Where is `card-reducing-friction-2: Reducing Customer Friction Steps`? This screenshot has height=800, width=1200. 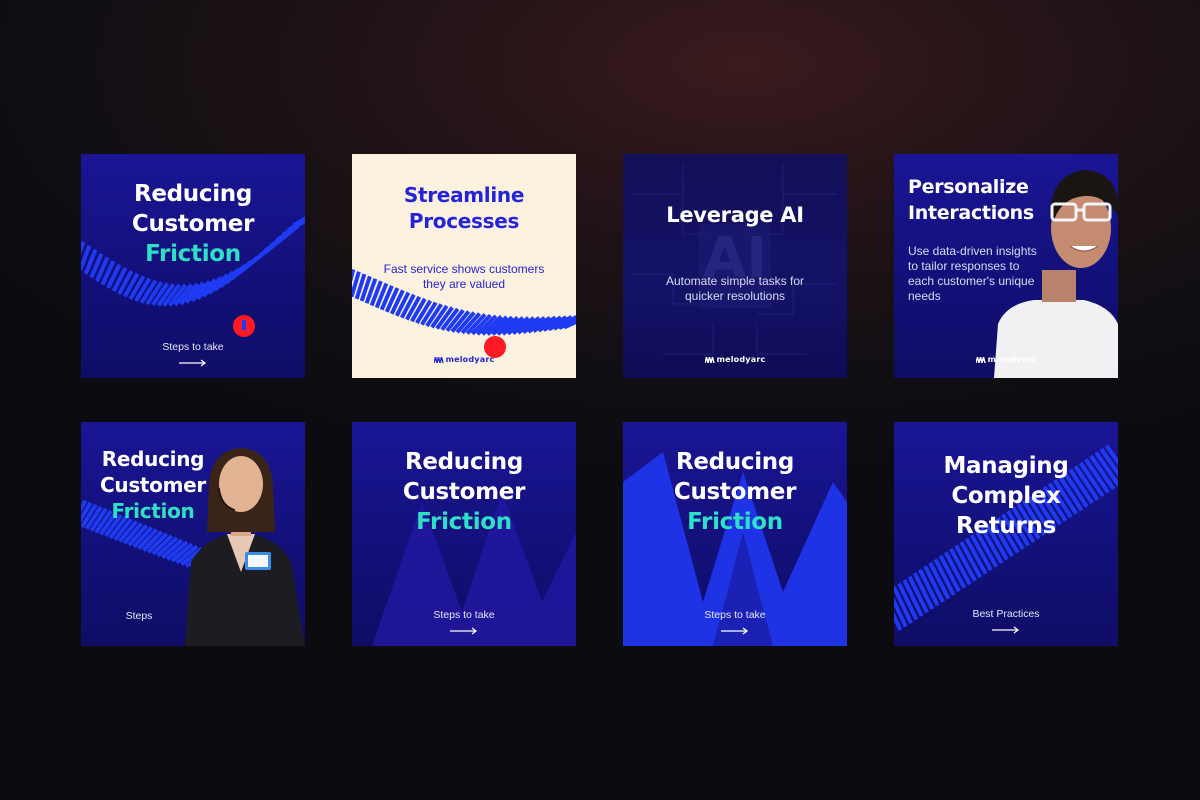 card-reducing-friction-2: Reducing Customer Friction Steps is located at coordinates (193, 534).